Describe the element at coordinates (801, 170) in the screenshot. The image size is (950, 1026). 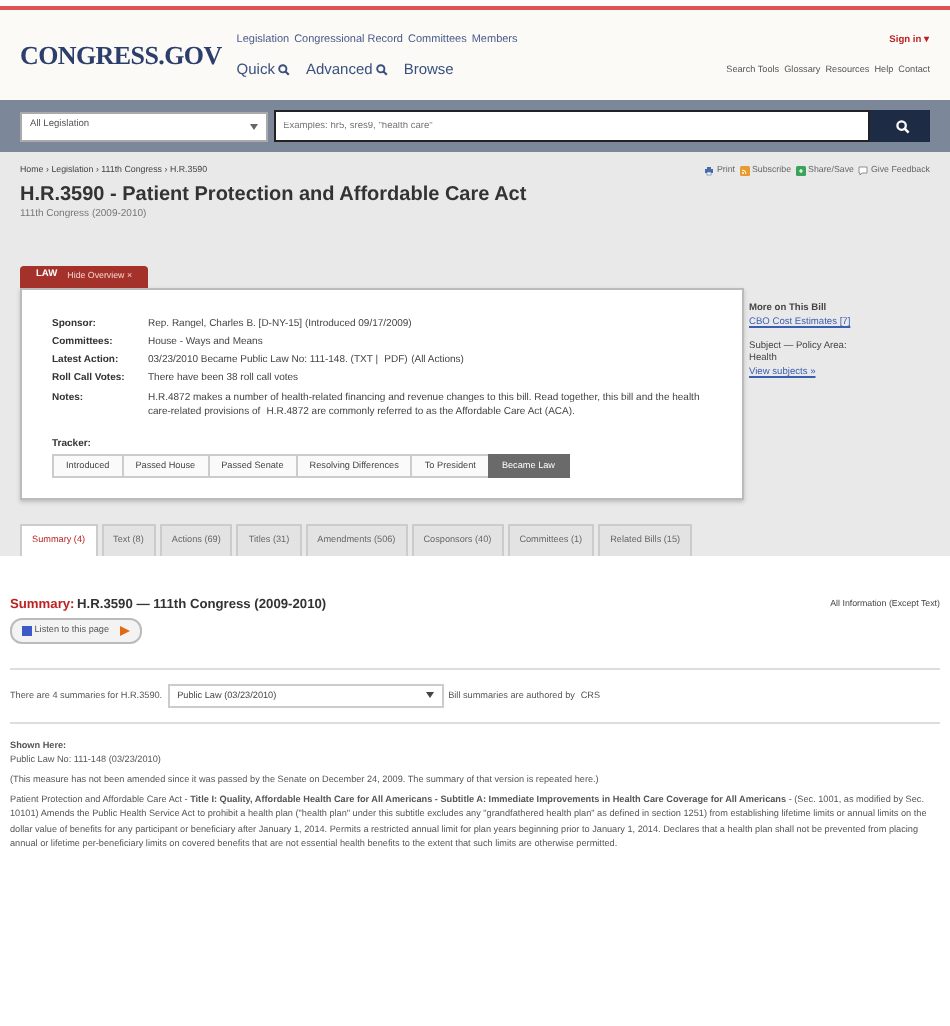
I see `share-icon` at that location.